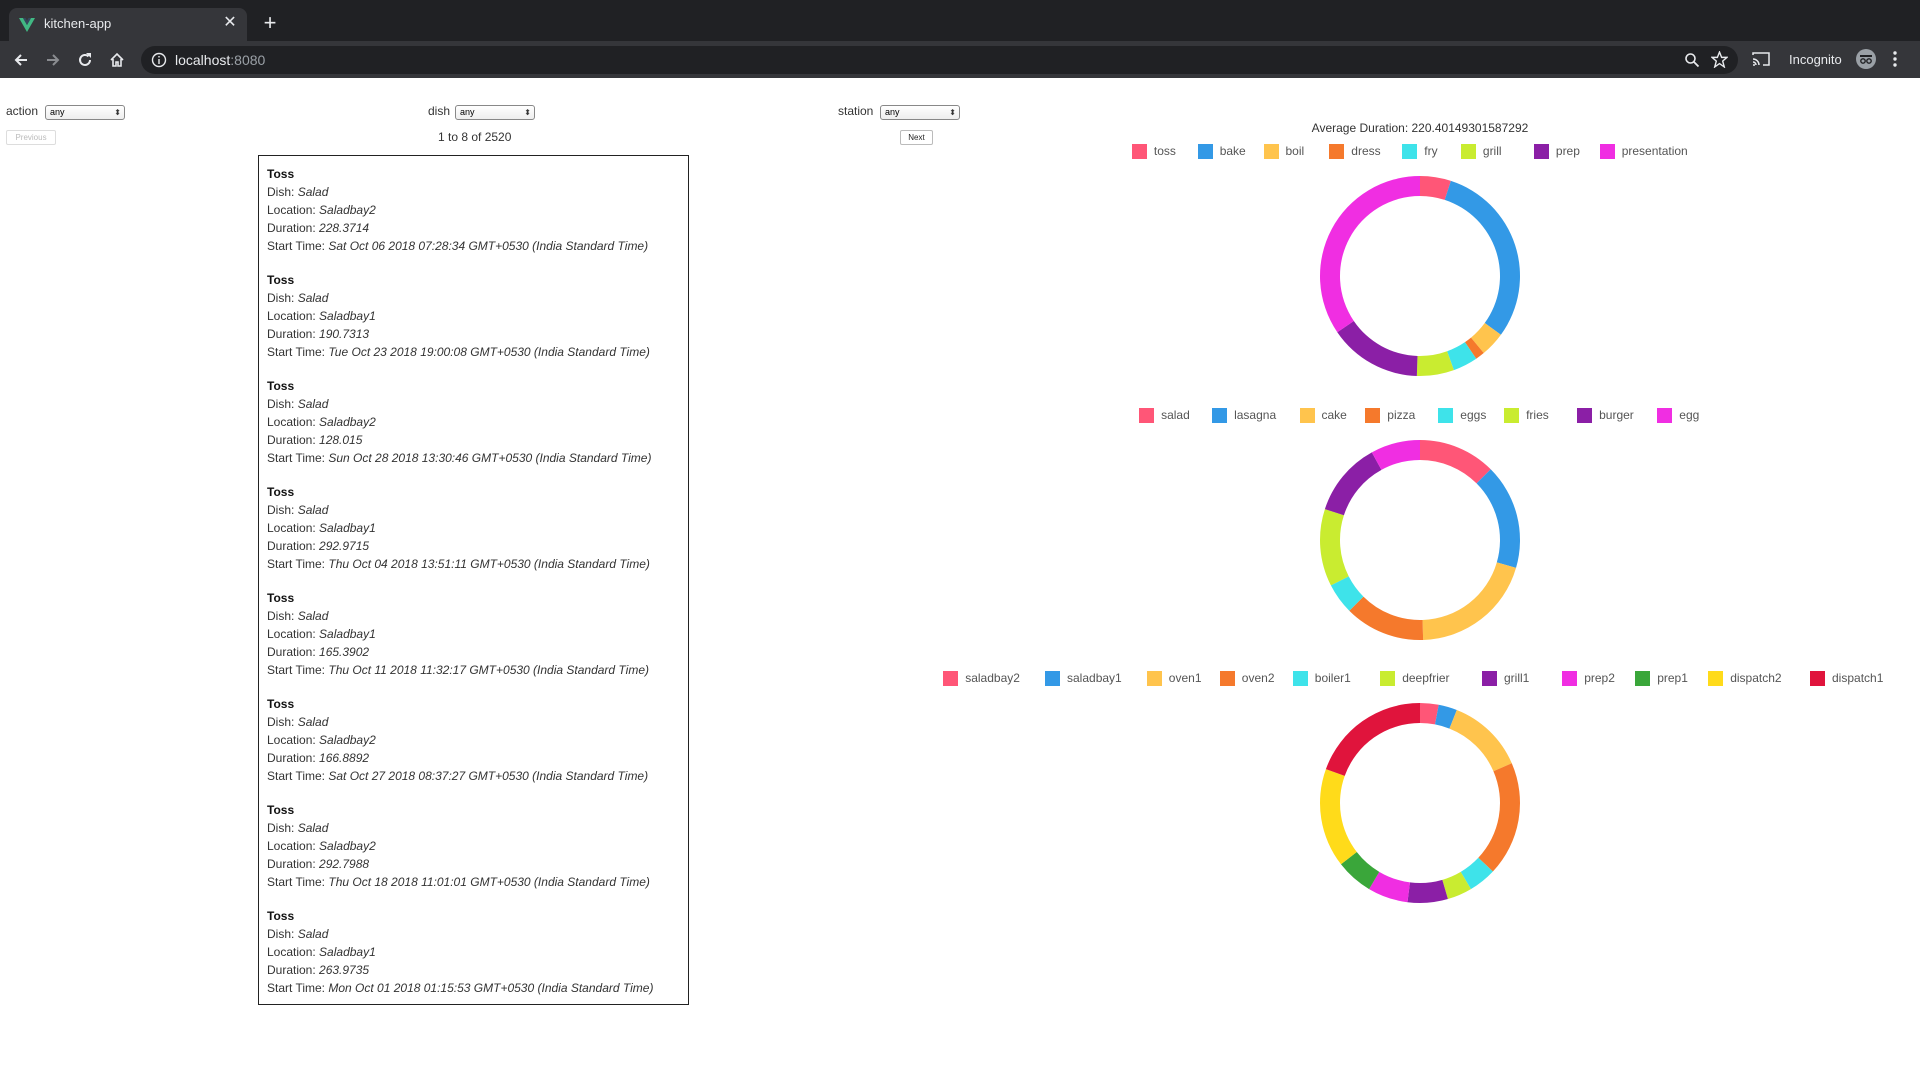 This screenshot has width=1920, height=1080. Describe the element at coordinates (495, 112) in the screenshot. I see `dish-filter-select: any ⬍` at that location.